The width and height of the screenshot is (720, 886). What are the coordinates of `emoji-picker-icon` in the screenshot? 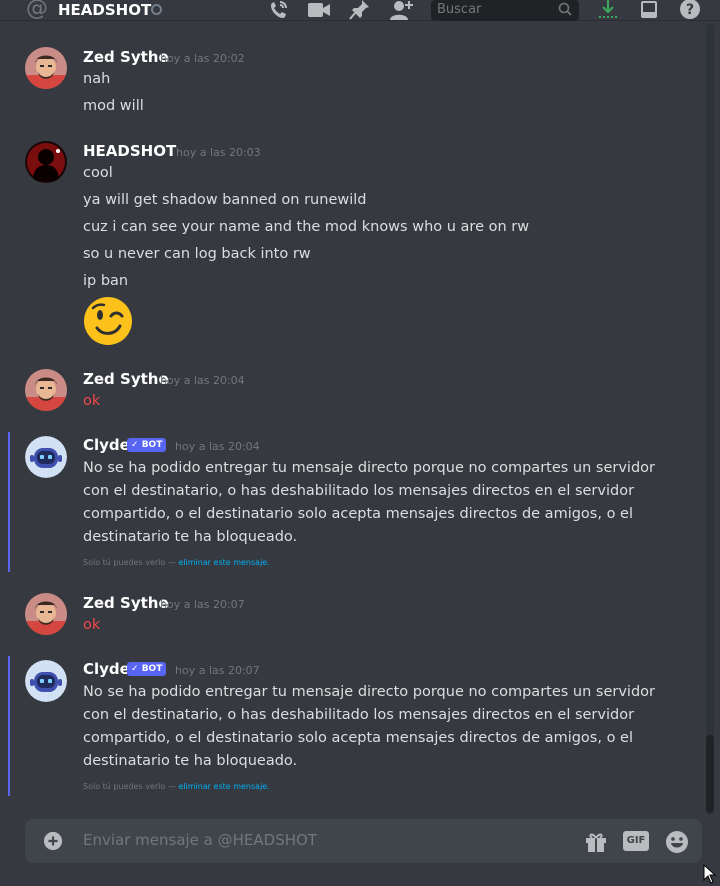 It's located at (677, 842).